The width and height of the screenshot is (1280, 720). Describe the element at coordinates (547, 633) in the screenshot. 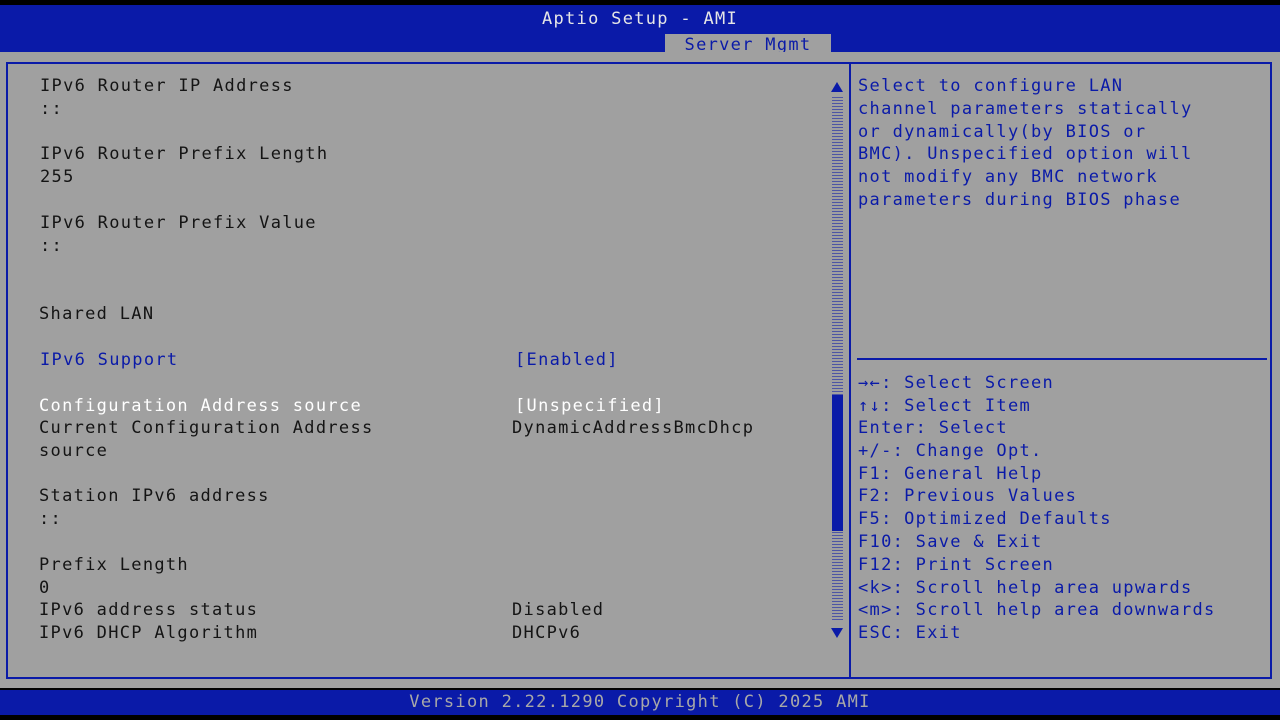

I see `ipv6-dhcp-algorithm-value: DHCPv6` at that location.